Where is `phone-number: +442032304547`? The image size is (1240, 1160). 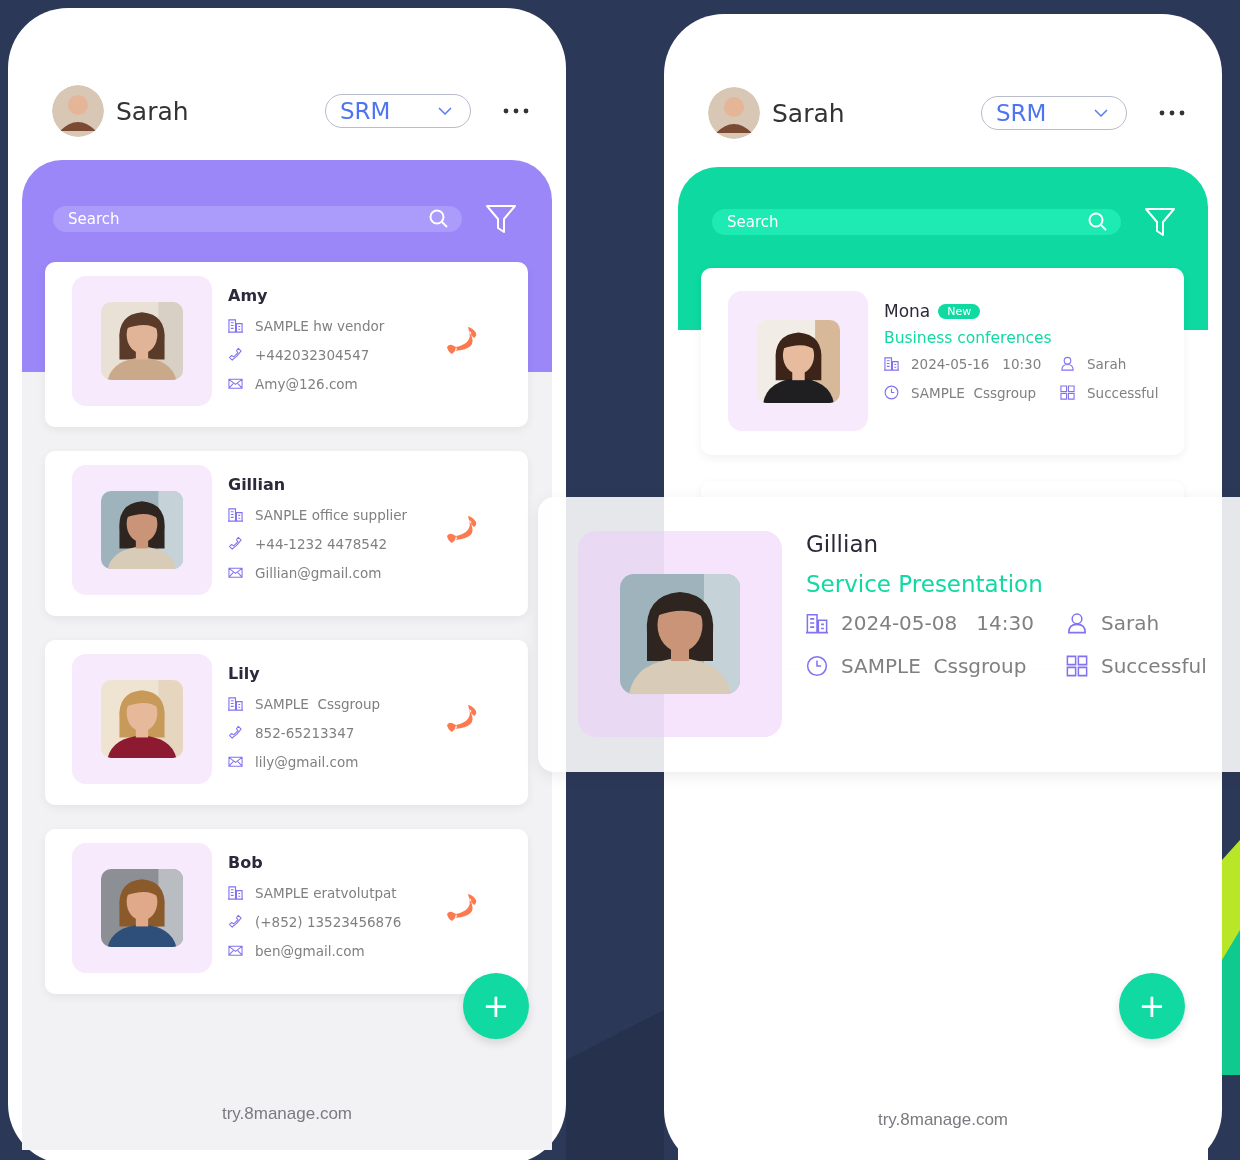 phone-number: +442032304547 is located at coordinates (312, 354).